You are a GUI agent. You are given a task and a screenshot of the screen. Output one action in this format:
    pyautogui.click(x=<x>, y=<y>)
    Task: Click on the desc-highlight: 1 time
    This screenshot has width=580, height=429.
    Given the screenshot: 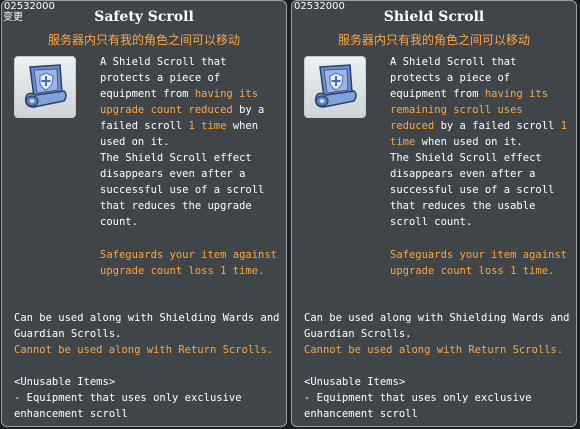 What is the action you would take?
    pyautogui.click(x=207, y=126)
    